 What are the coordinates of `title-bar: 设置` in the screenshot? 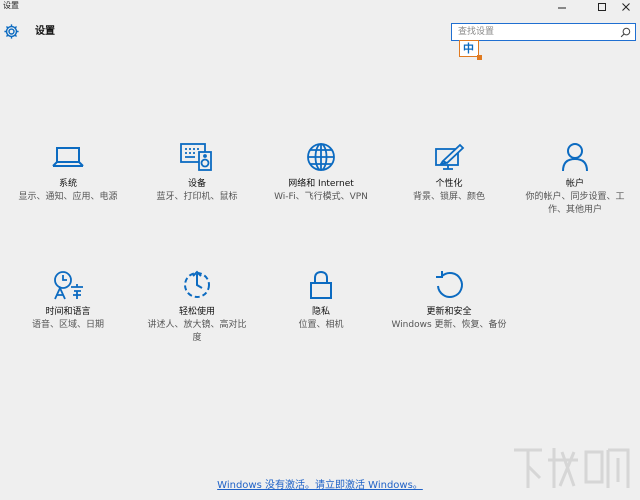 It's located at (320, 6).